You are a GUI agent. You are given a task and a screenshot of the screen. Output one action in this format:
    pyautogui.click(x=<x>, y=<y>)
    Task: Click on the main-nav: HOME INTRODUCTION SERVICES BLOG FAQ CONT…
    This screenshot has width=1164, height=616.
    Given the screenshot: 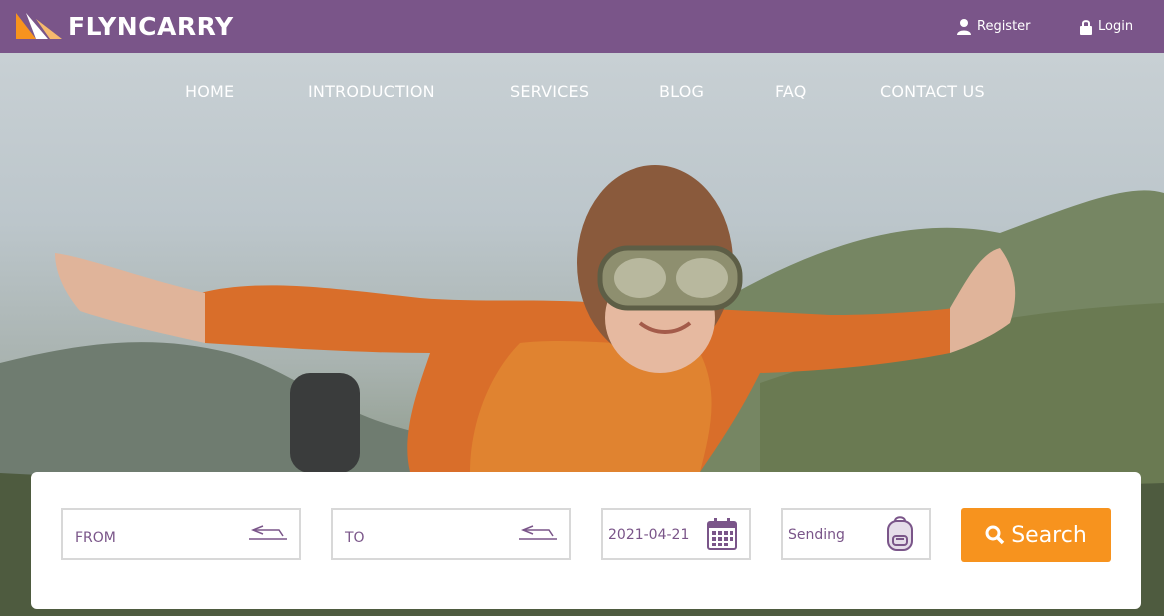 What is the action you would take?
    pyautogui.click(x=582, y=92)
    